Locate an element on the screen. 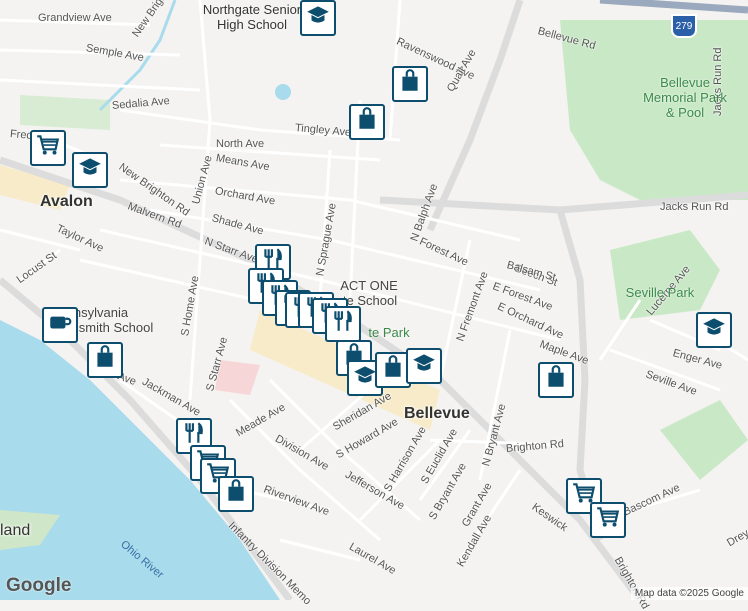 This screenshot has height=611, width=748. restaurant-marker is located at coordinates (343, 324).